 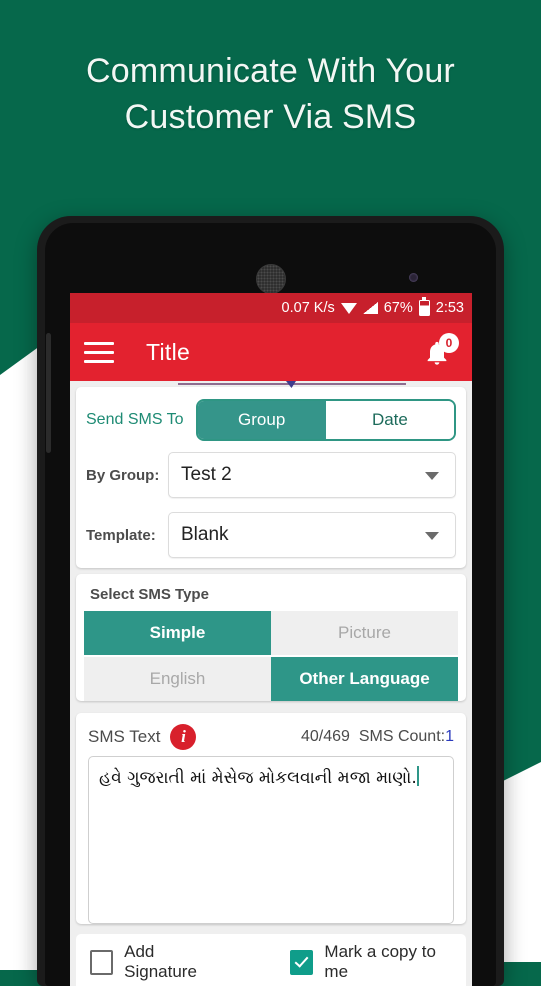 I want to click on char-counter: 40/469, so click(x=325, y=736).